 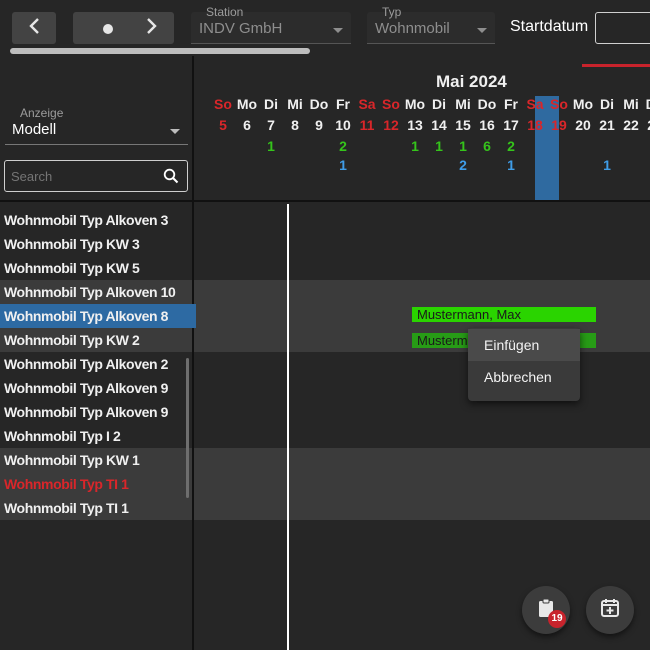 What do you see at coordinates (319, 125) in the screenshot?
I see `day-date: 9` at bounding box center [319, 125].